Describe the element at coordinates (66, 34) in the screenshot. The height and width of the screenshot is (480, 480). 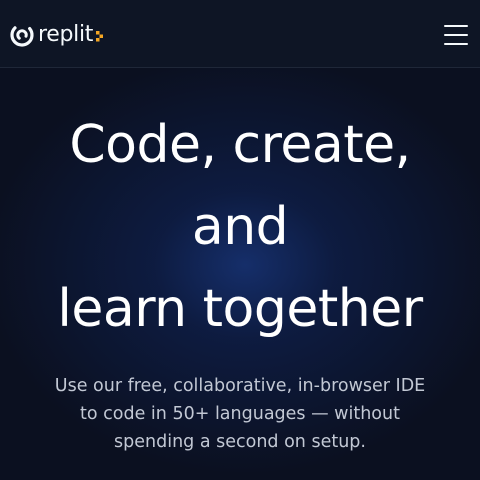
I see `logo-wordmark: replit` at that location.